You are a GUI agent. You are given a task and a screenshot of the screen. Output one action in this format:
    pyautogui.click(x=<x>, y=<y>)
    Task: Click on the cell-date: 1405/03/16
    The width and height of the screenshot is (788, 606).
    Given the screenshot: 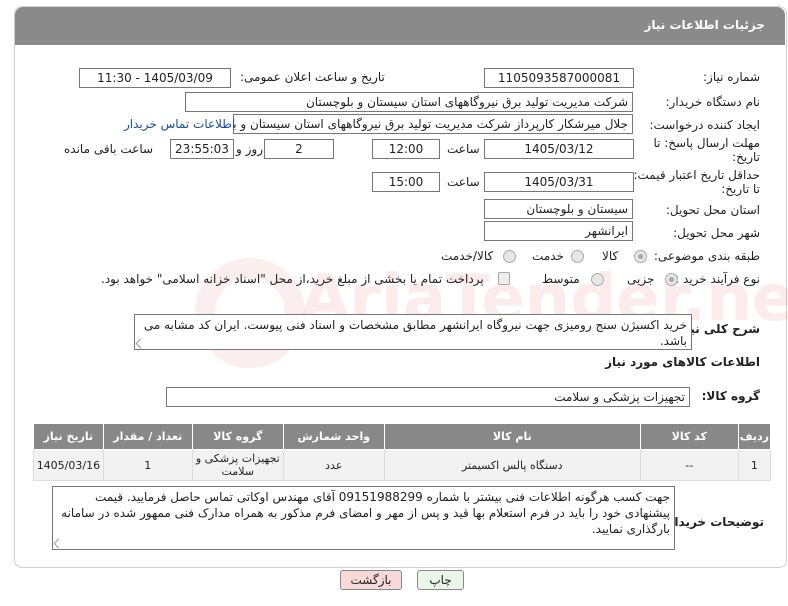 What is the action you would take?
    pyautogui.click(x=68, y=465)
    